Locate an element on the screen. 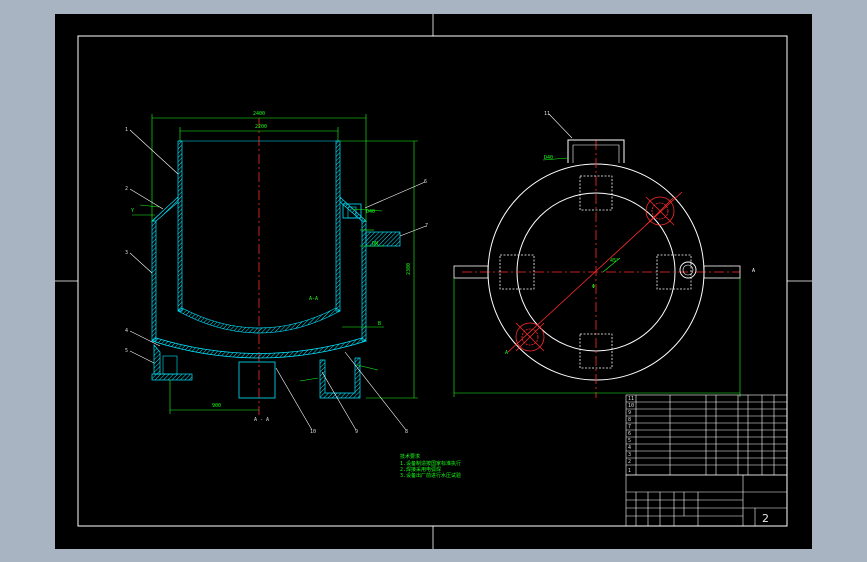 The image size is (867, 562). svg-text: 3.设备出厂前进行水压试验 is located at coordinates (430, 475).